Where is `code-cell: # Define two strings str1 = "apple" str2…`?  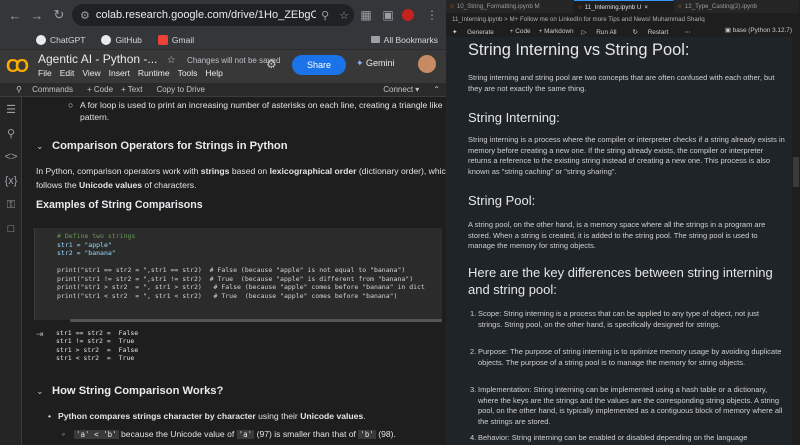
code-cell: # Define two strings str1 = "apple" str2… is located at coordinates (238, 274).